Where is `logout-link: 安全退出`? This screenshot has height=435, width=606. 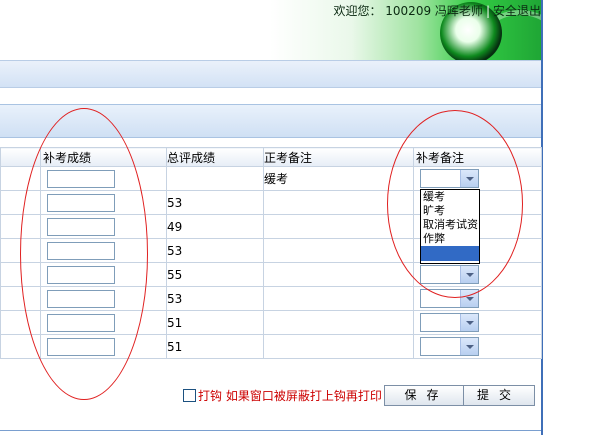
logout-link: 安全退出 is located at coordinates (517, 11).